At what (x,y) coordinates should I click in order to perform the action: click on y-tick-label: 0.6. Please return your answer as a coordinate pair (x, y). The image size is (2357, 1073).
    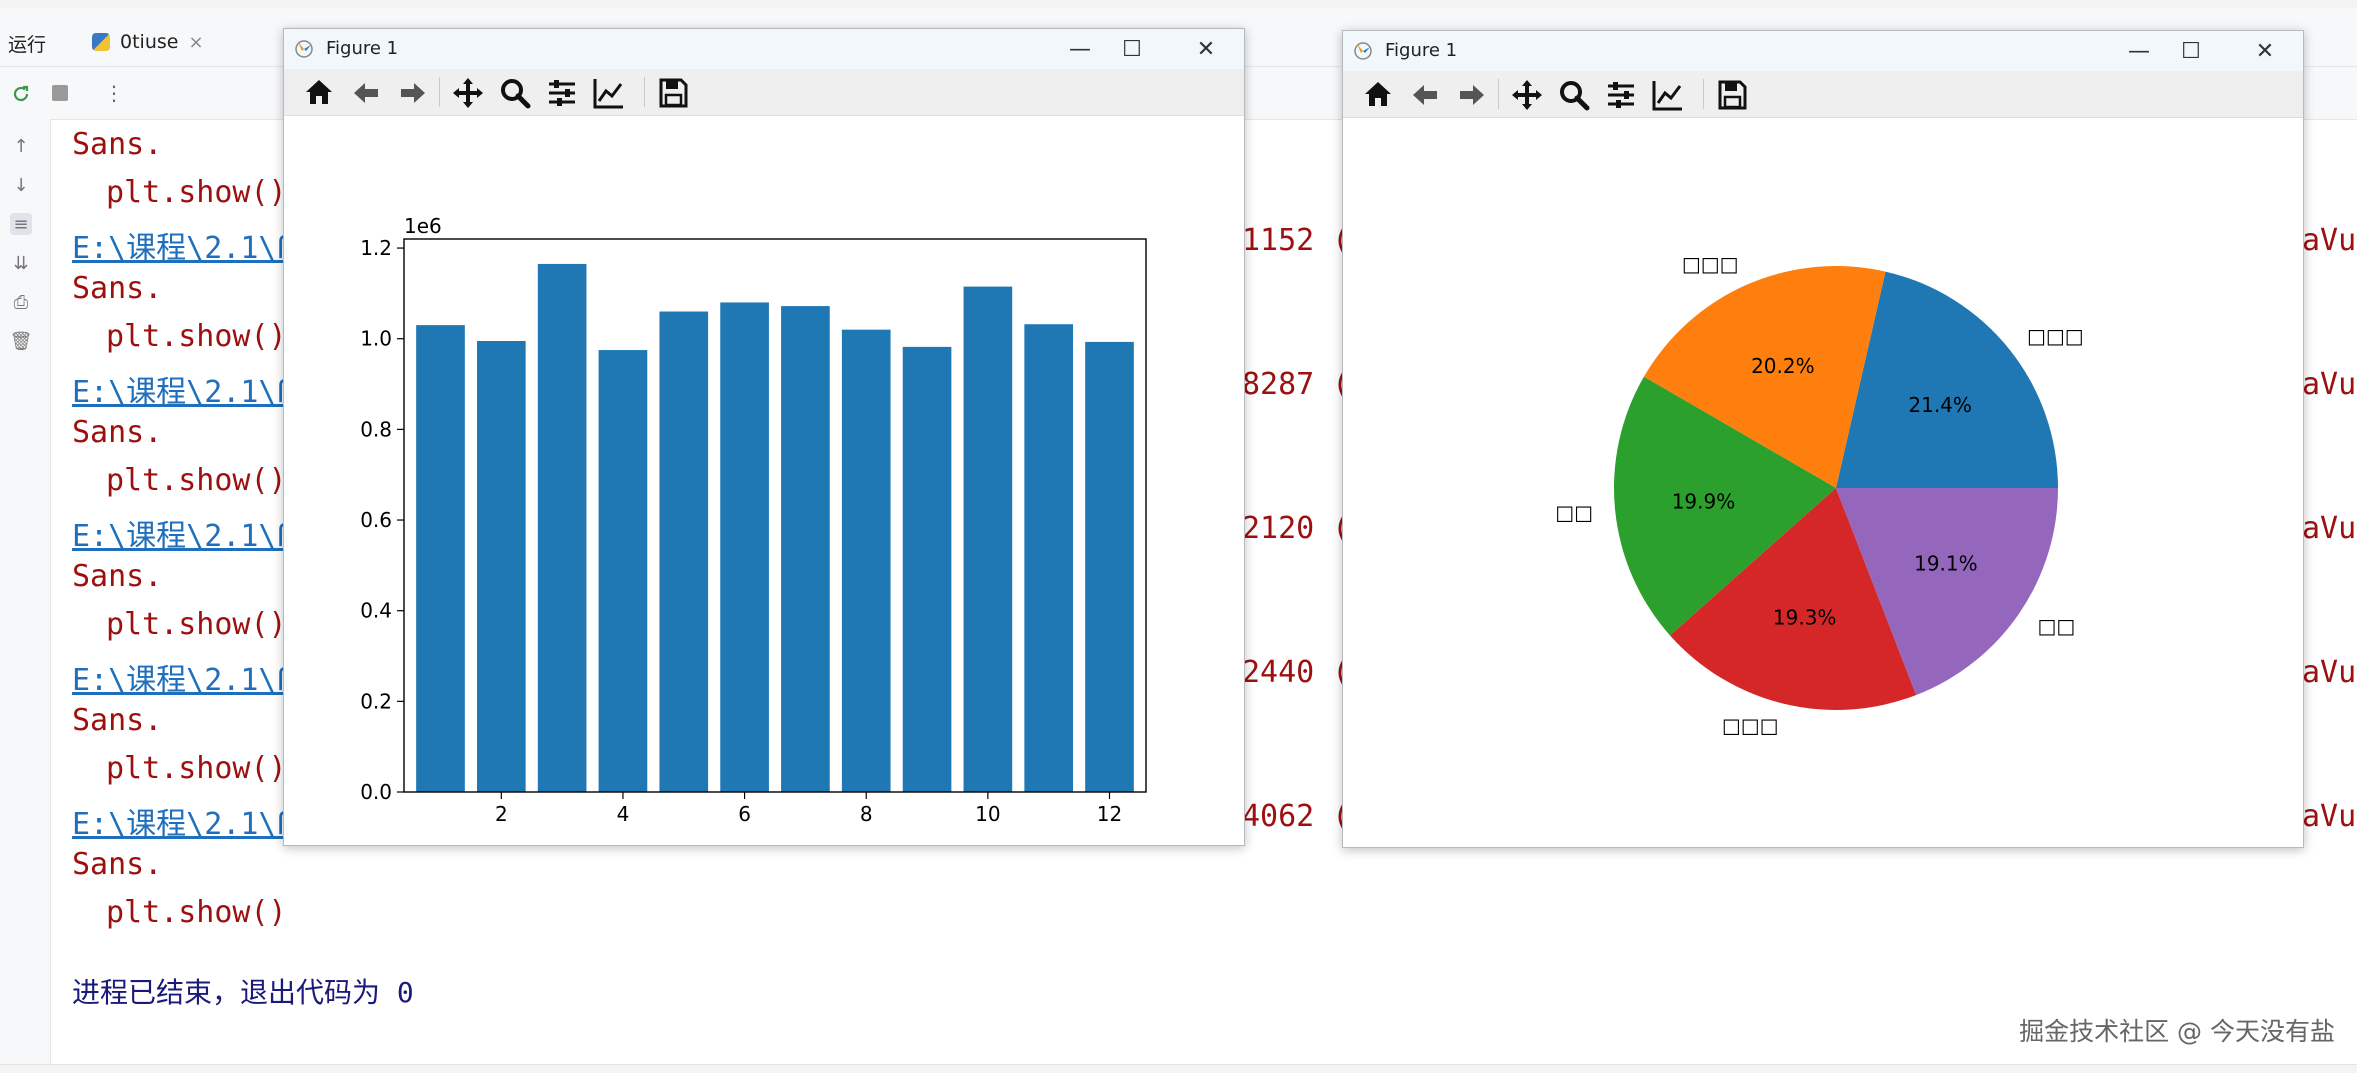
    Looking at the image, I should click on (376, 520).